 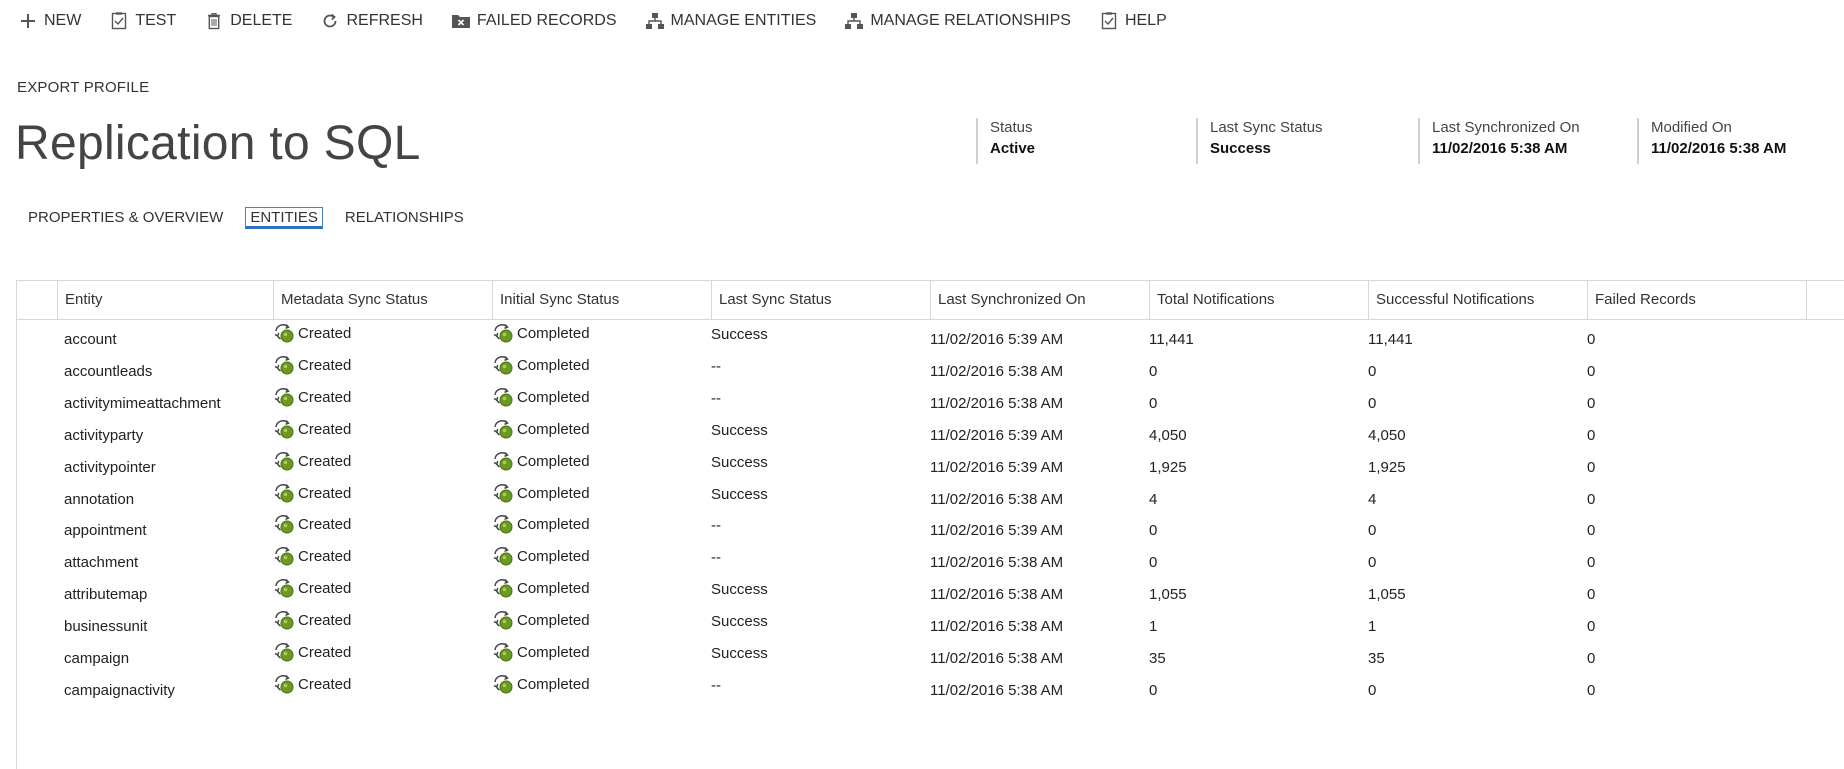 I want to click on header-field-label: Modified On, so click(x=1691, y=127).